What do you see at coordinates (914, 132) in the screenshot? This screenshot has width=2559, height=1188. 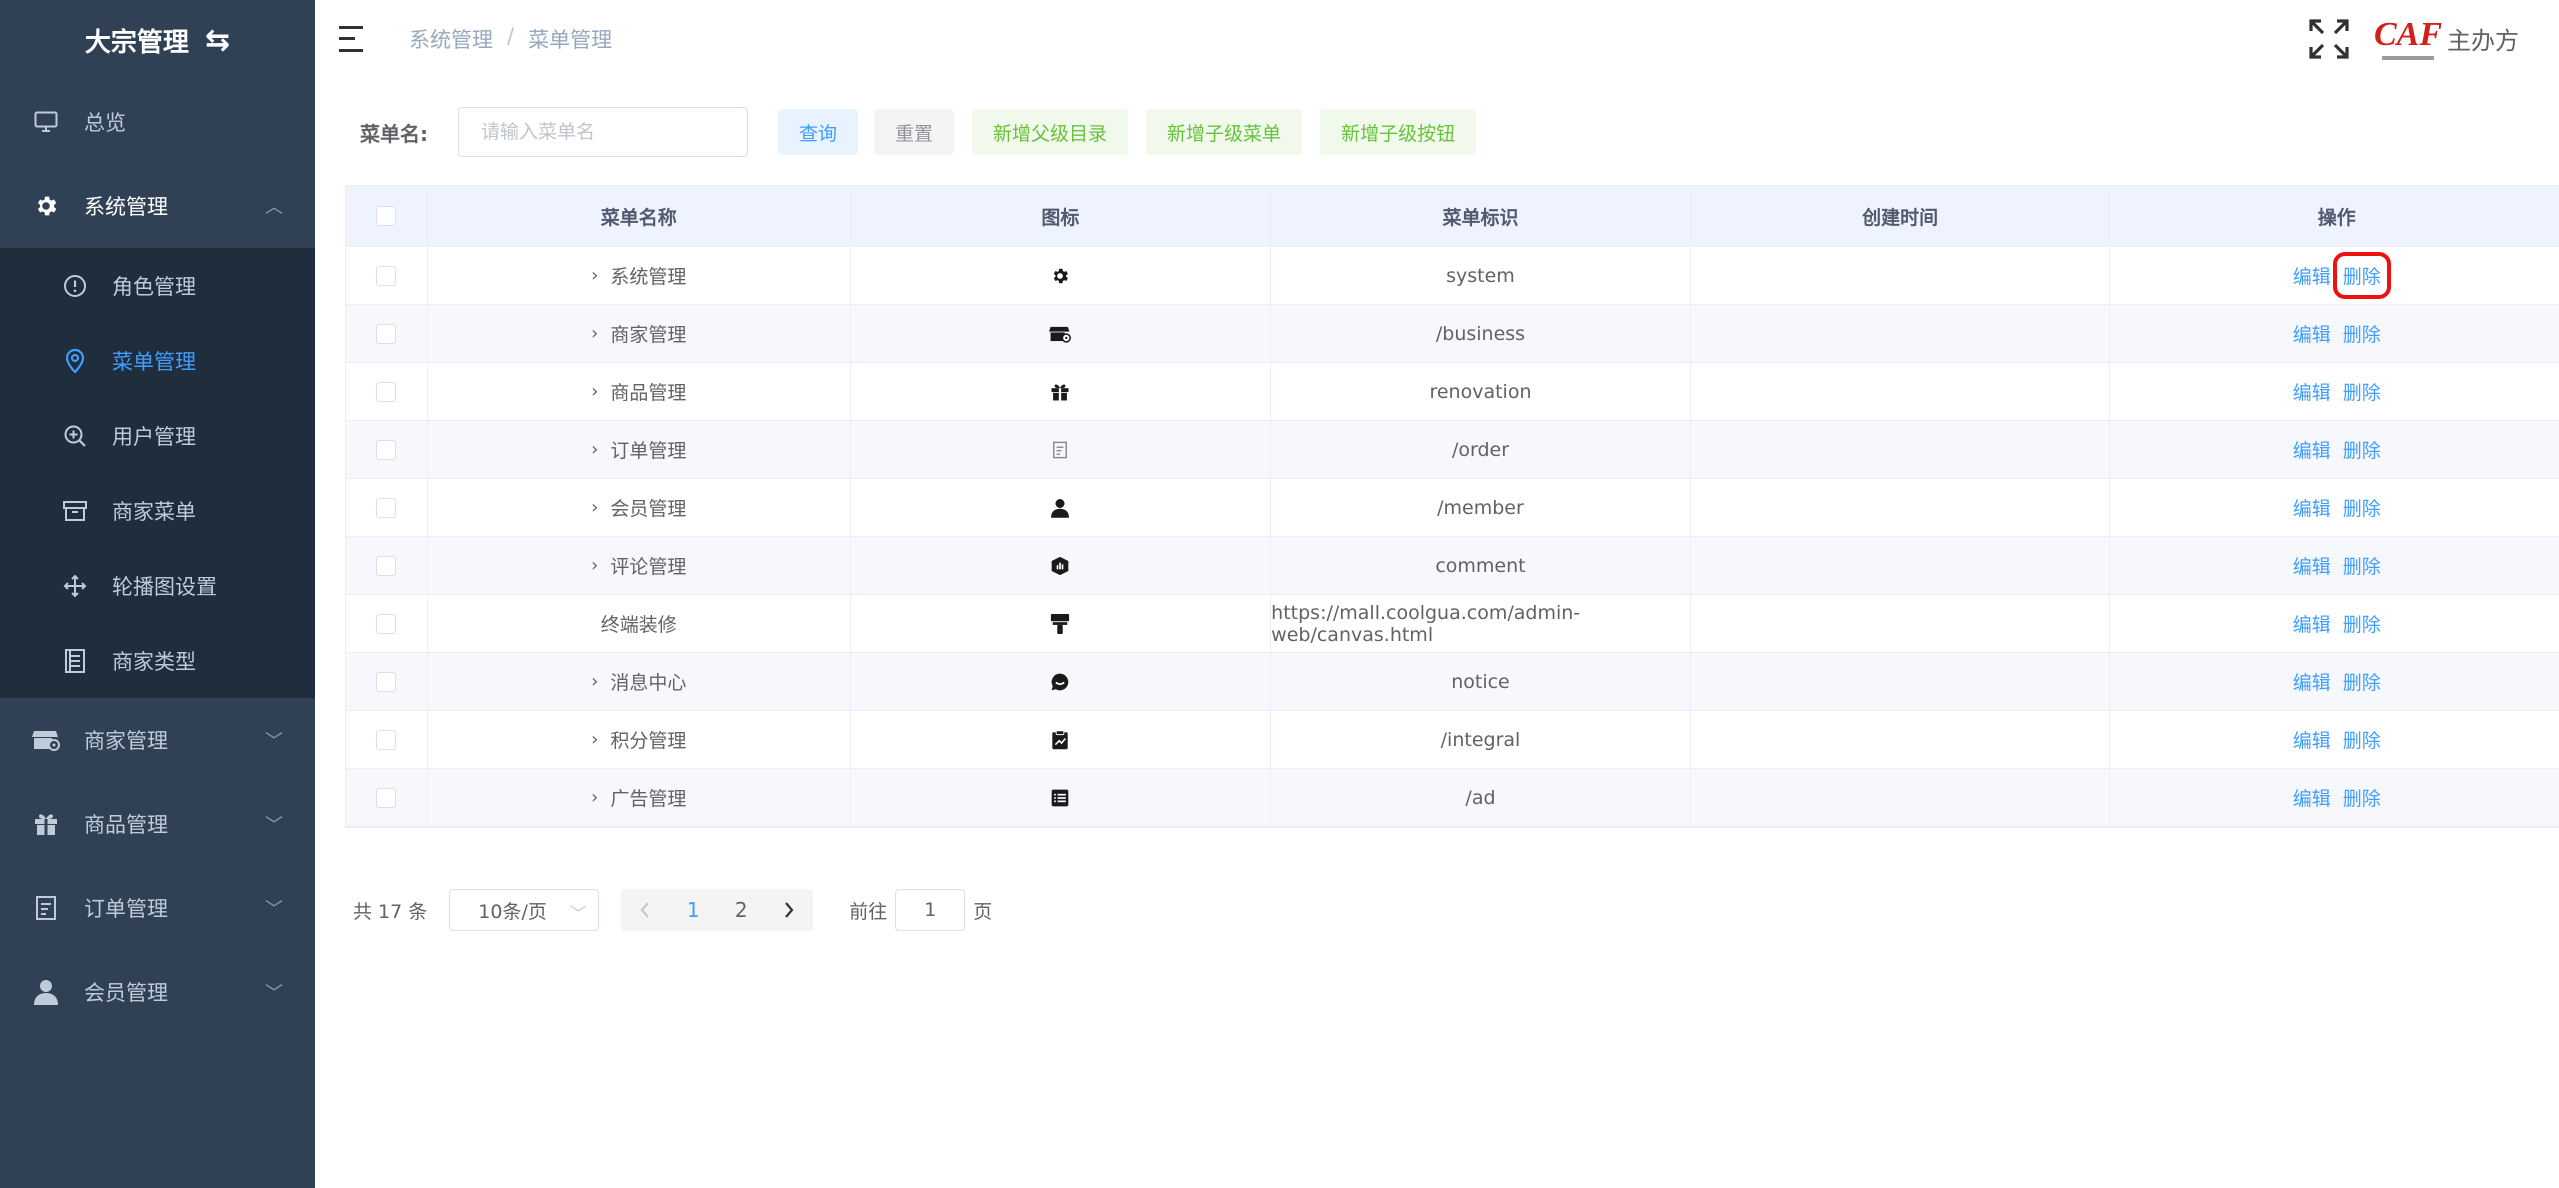 I see `reset-button: 重置` at bounding box center [914, 132].